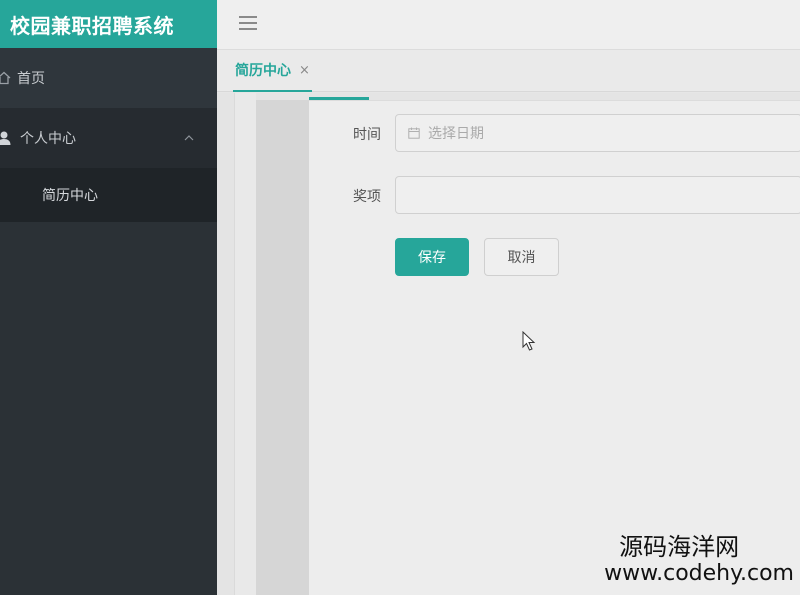  What do you see at coordinates (456, 134) in the screenshot?
I see `date-placeholder: 选择日期` at bounding box center [456, 134].